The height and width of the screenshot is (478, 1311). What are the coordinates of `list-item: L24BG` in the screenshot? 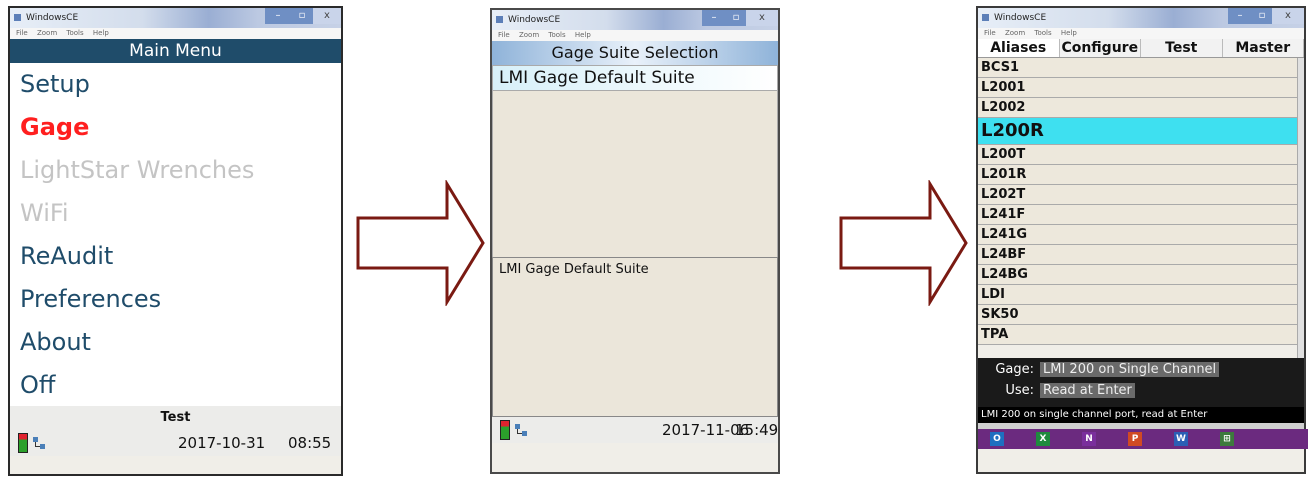 It's located at (1138, 275).